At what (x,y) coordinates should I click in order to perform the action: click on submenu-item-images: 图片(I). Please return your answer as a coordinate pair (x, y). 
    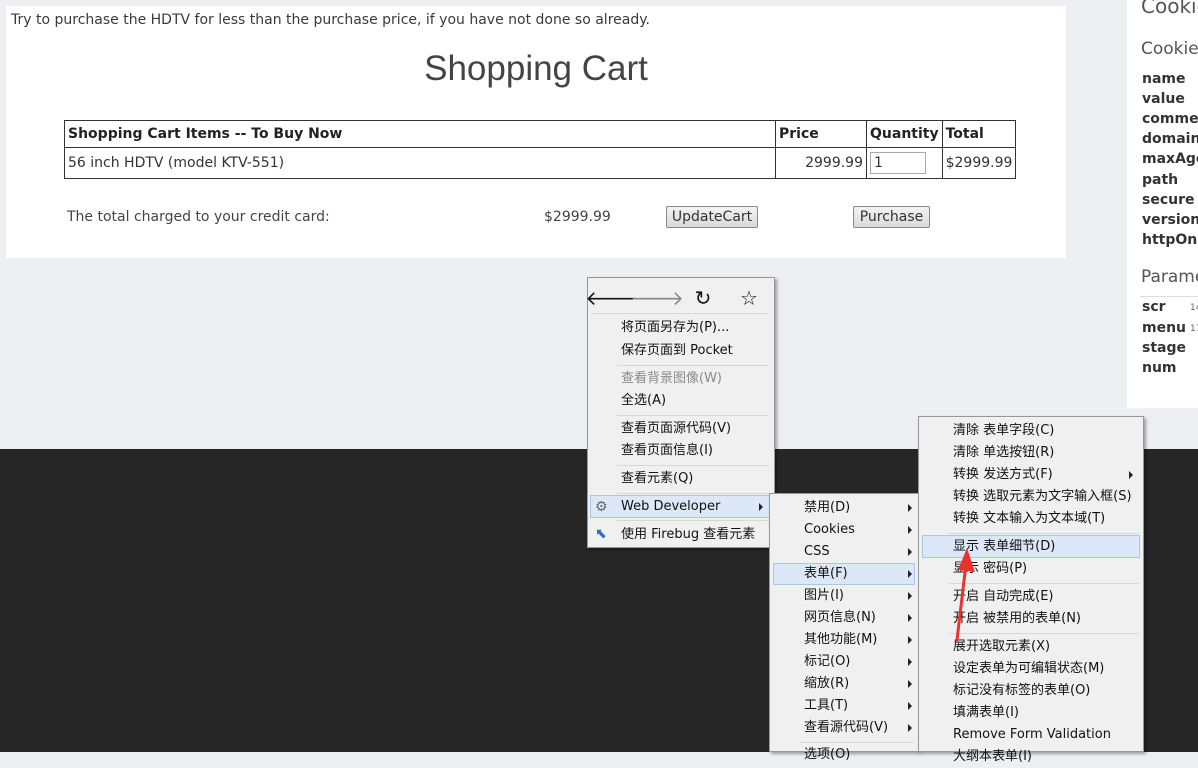
    Looking at the image, I should click on (824, 596).